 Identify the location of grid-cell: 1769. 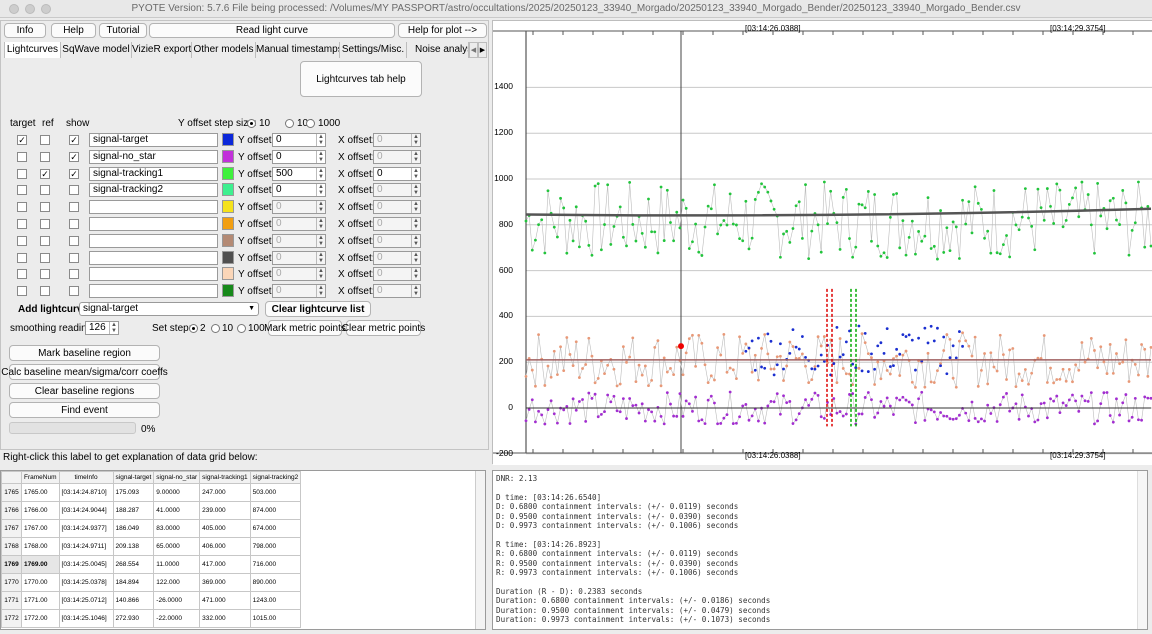
(11, 564).